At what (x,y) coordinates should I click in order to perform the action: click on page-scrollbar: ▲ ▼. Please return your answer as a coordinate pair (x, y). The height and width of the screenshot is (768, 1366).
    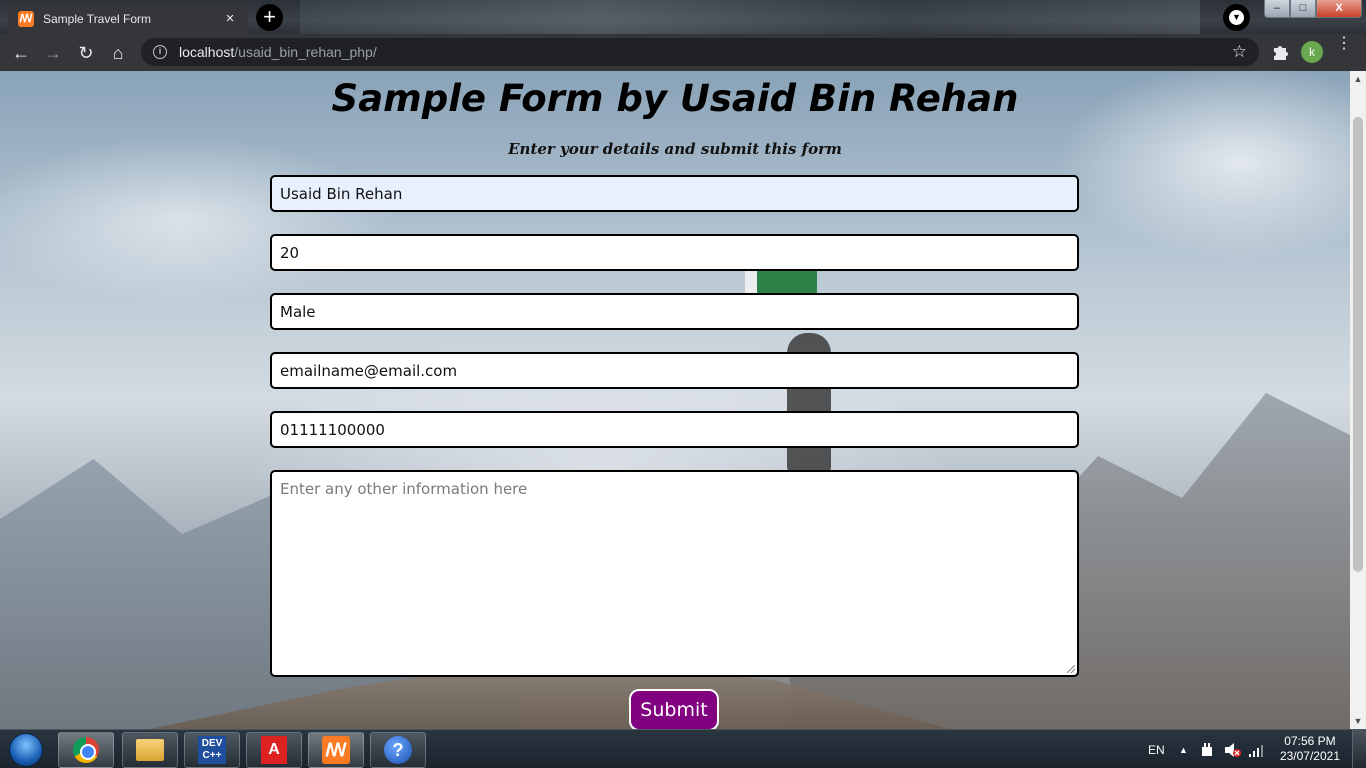
    Looking at the image, I should click on (1358, 400).